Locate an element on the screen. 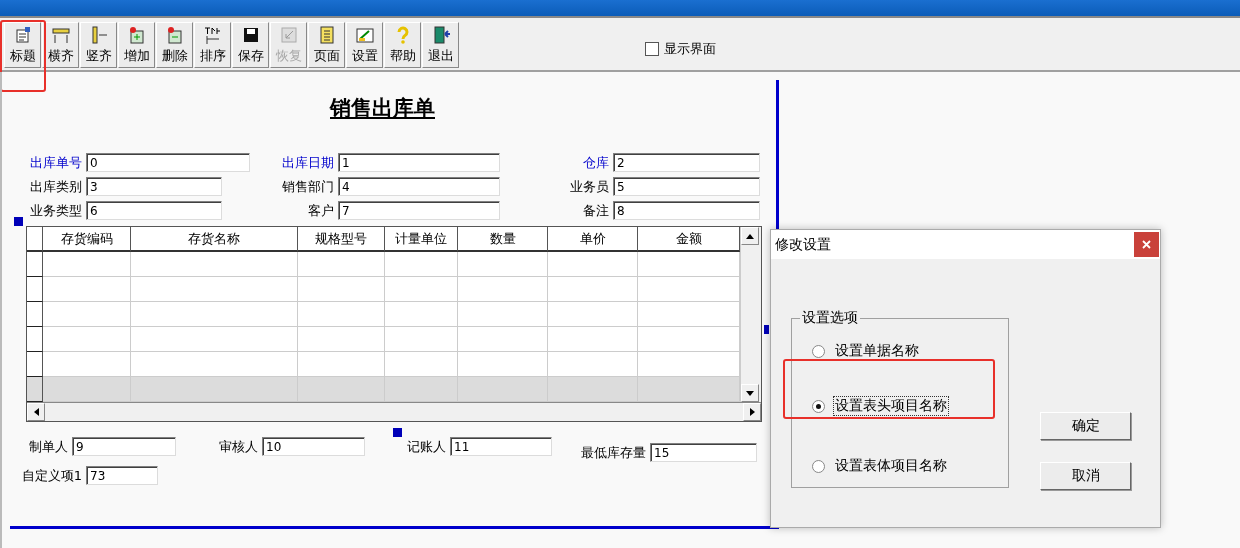 The width and height of the screenshot is (1240, 548). toolbar-button: 删除 is located at coordinates (174, 45).